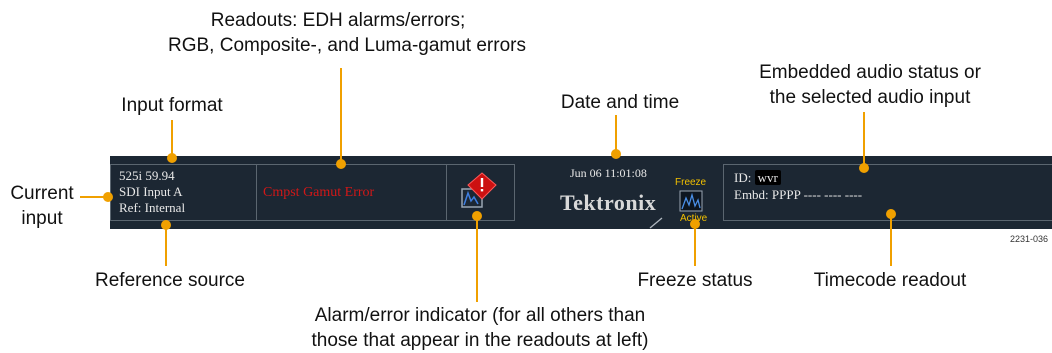 Image resolution: width=1052 pixels, height=353 pixels. Describe the element at coordinates (341, 164) in the screenshot. I see `dot-readouts` at that location.